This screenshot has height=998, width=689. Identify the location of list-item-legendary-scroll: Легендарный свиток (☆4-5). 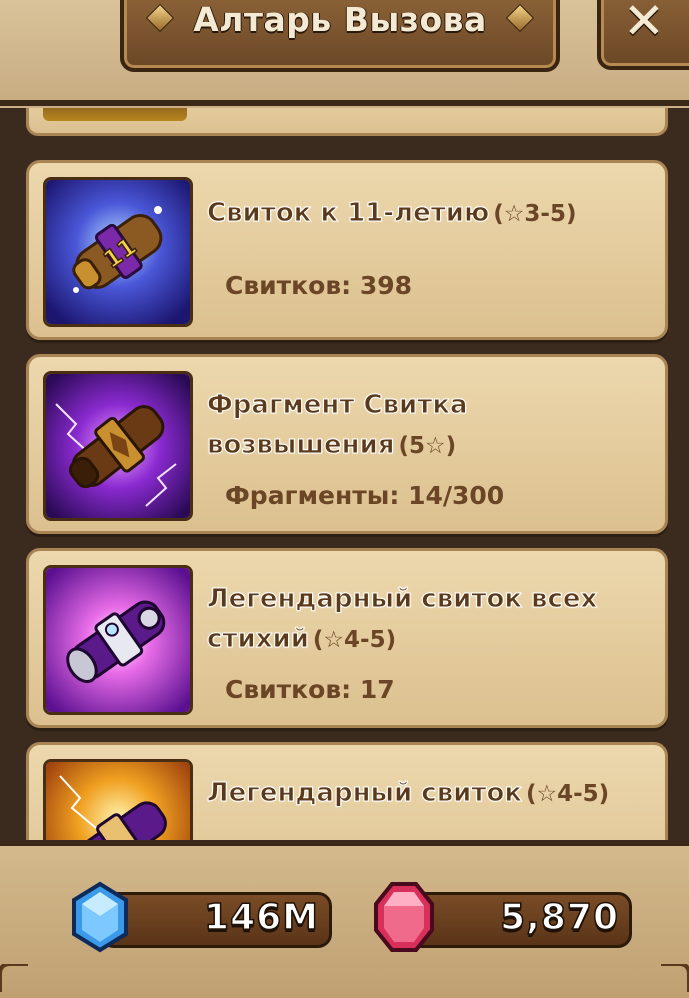
(347, 791).